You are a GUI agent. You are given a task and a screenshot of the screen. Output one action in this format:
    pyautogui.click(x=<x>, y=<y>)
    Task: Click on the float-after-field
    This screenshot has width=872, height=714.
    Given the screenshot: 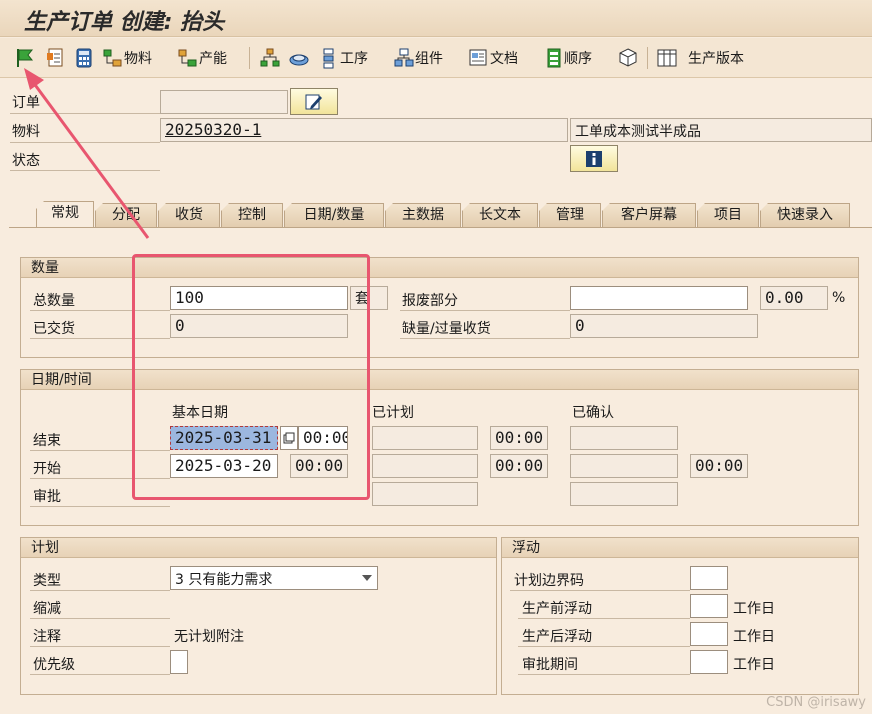 What is the action you would take?
    pyautogui.click(x=709, y=634)
    